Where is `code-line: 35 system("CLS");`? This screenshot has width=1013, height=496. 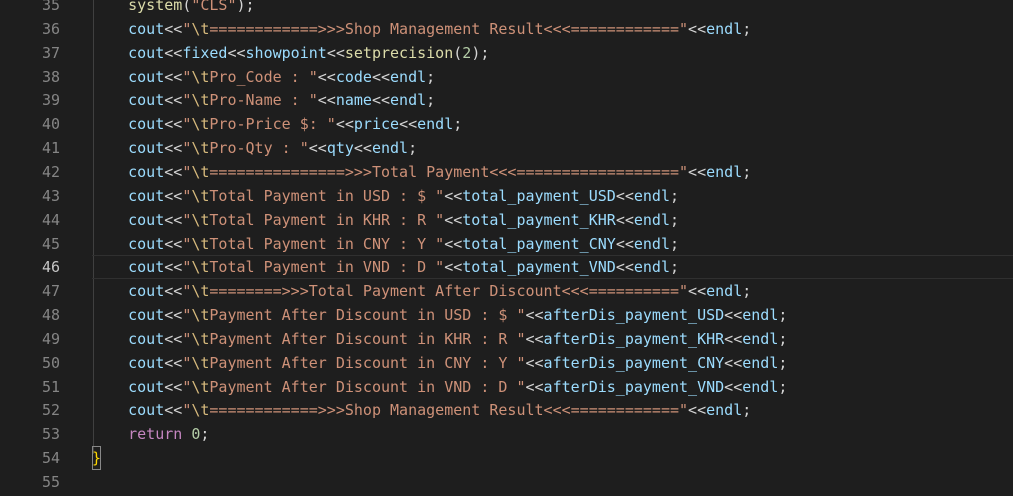 code-line: 35 system("CLS"); is located at coordinates (506, 8).